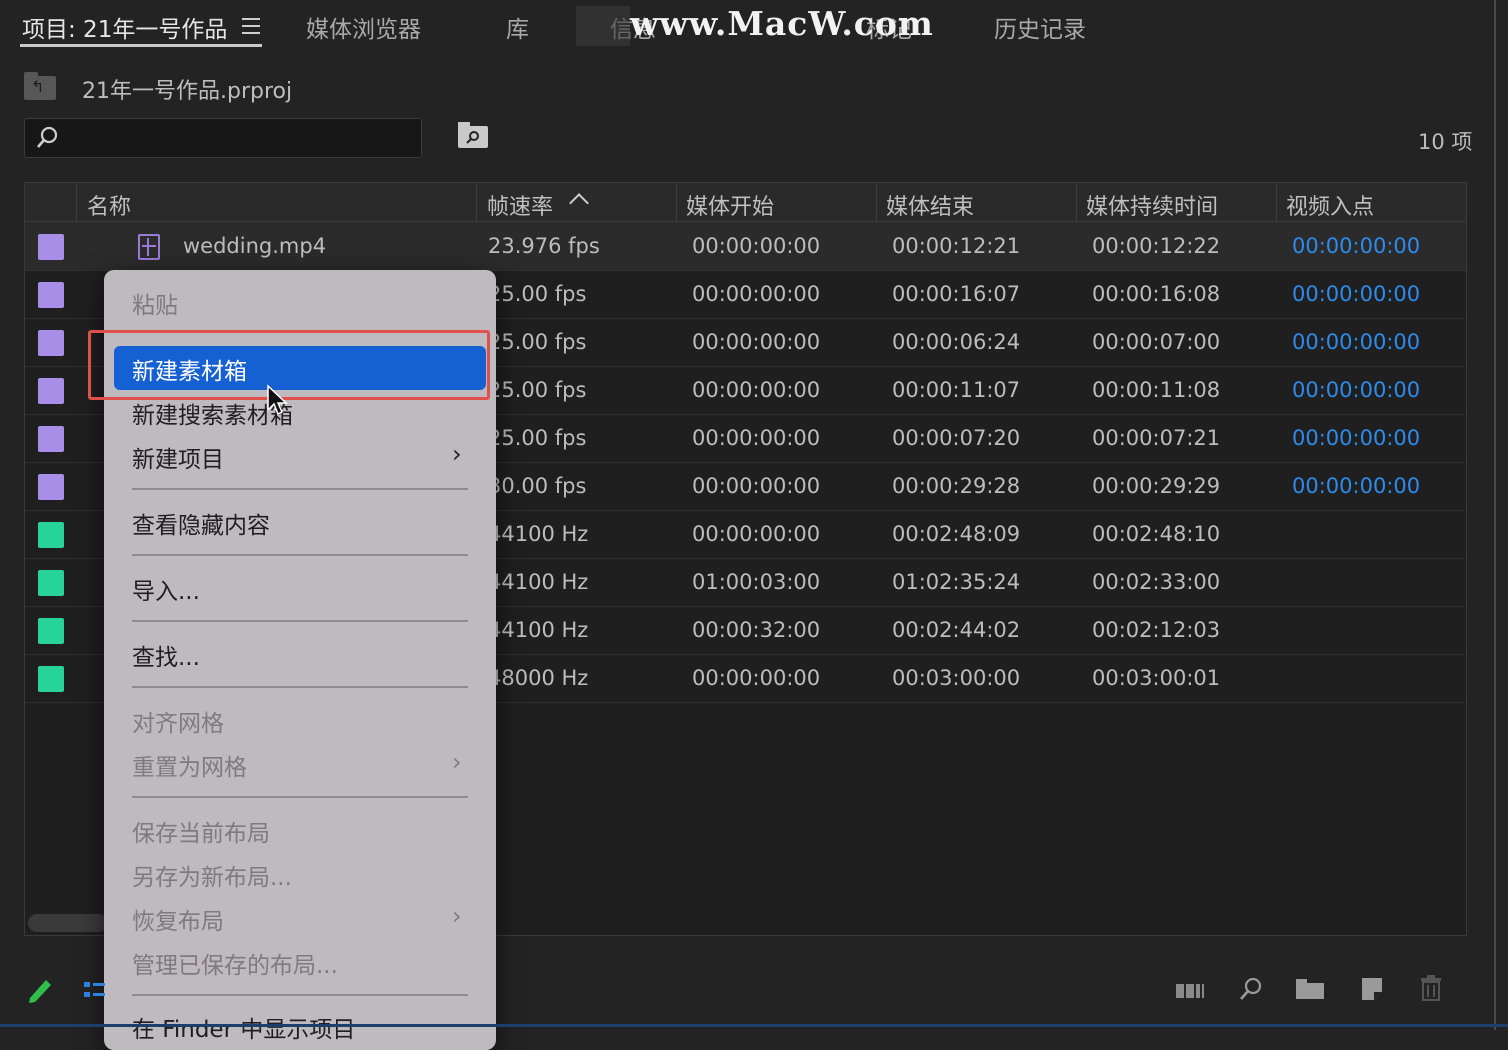 This screenshot has height=1050, width=1508. I want to click on column-header-media-duration: 媒体持续时间, so click(1152, 205).